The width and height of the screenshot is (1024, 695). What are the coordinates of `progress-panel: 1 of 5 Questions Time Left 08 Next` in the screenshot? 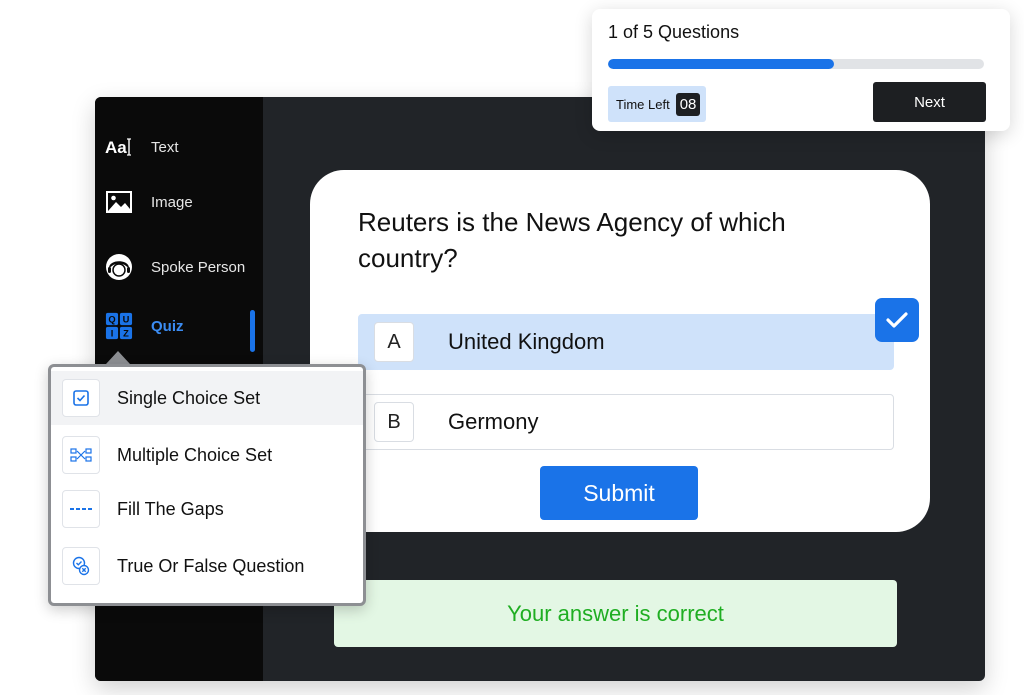 It's located at (801, 70).